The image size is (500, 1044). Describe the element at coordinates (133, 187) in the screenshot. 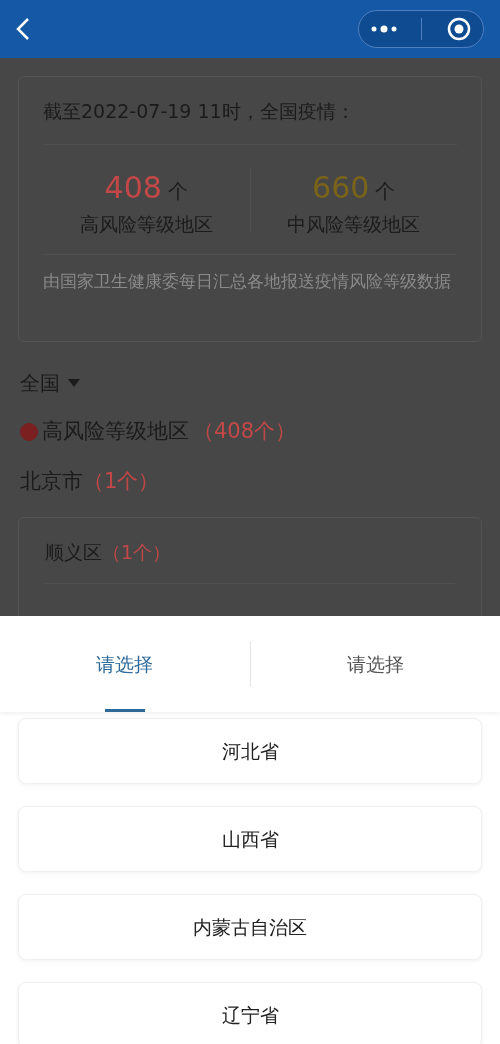

I see `stat-number: 408` at that location.